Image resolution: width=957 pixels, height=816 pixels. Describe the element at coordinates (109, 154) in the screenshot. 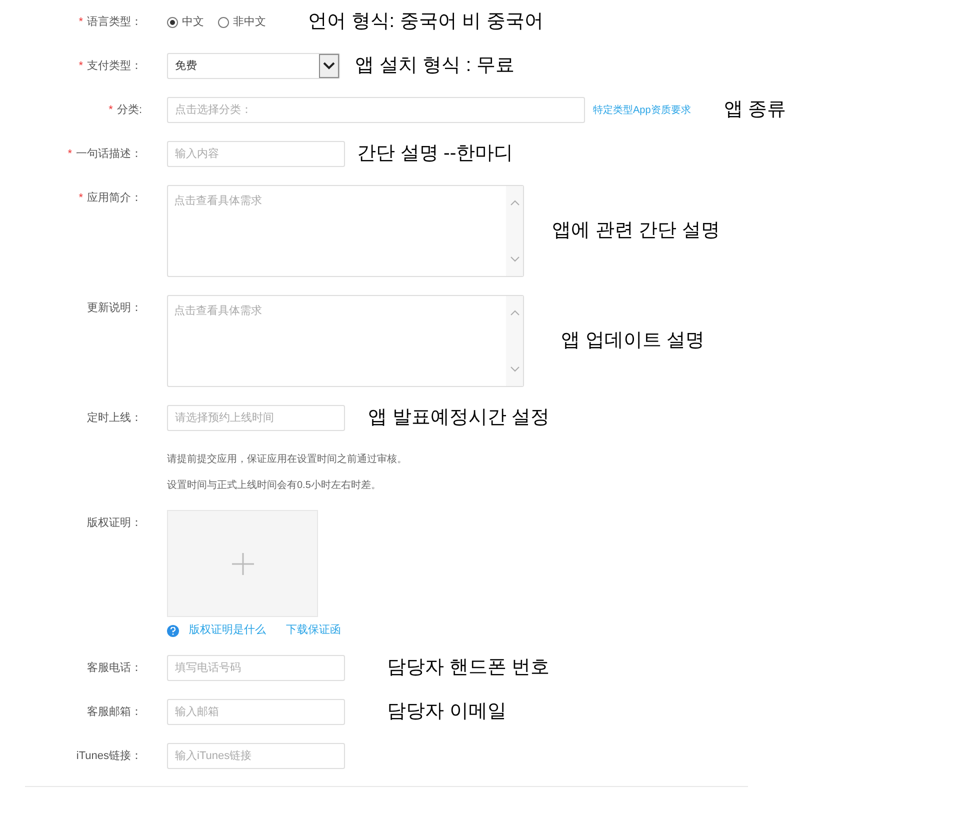

I see `field-label: 一句话描述：` at that location.